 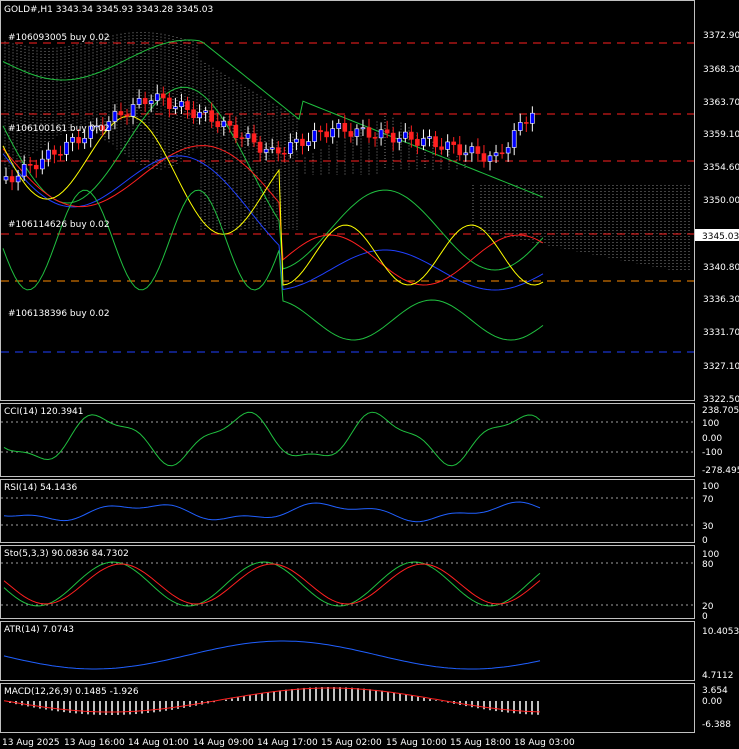 I want to click on rsi-tick: 70, so click(x=708, y=500).